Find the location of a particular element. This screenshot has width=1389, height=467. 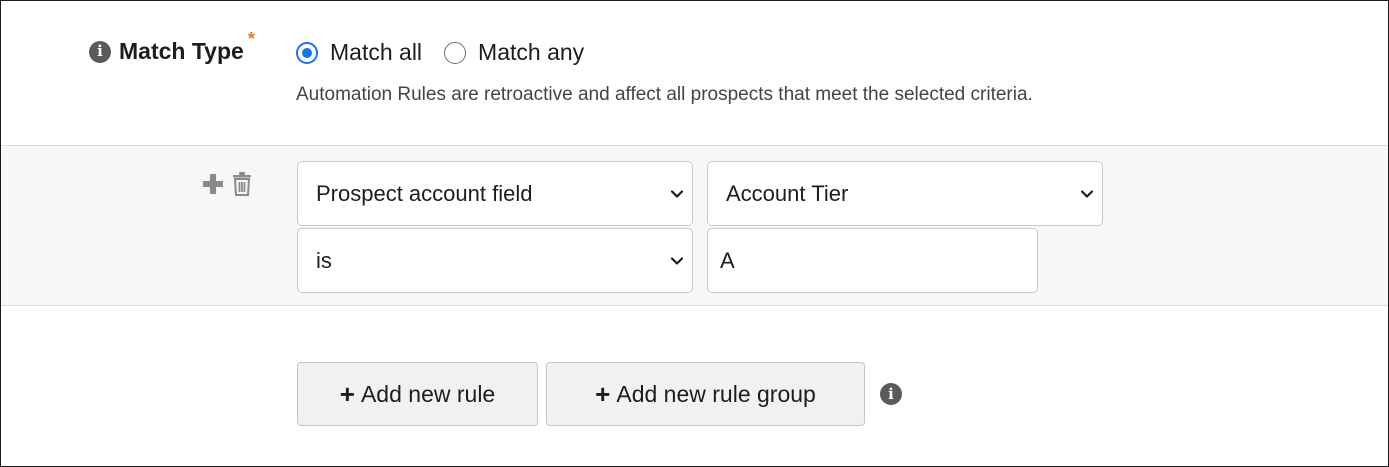

add-new-rule-label: Add new rule is located at coordinates (428, 393).